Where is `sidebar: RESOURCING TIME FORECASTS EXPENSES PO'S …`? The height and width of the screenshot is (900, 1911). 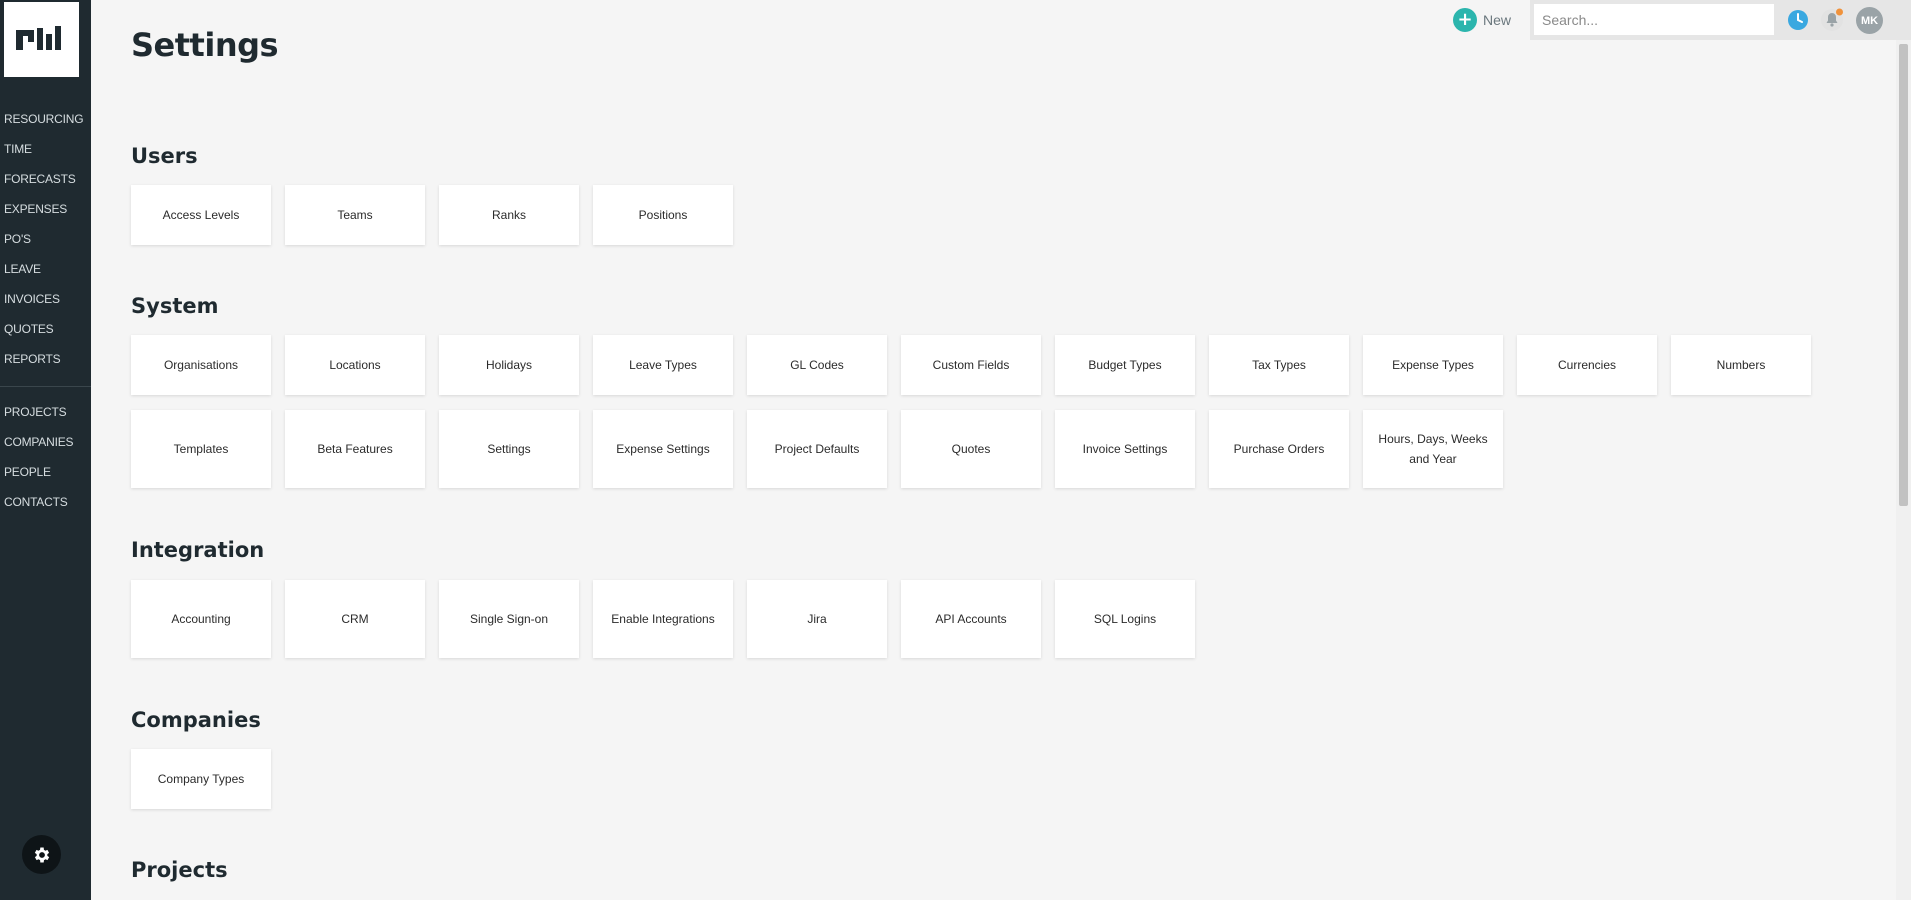 sidebar: RESOURCING TIME FORECASTS EXPENSES PO'S … is located at coordinates (45, 450).